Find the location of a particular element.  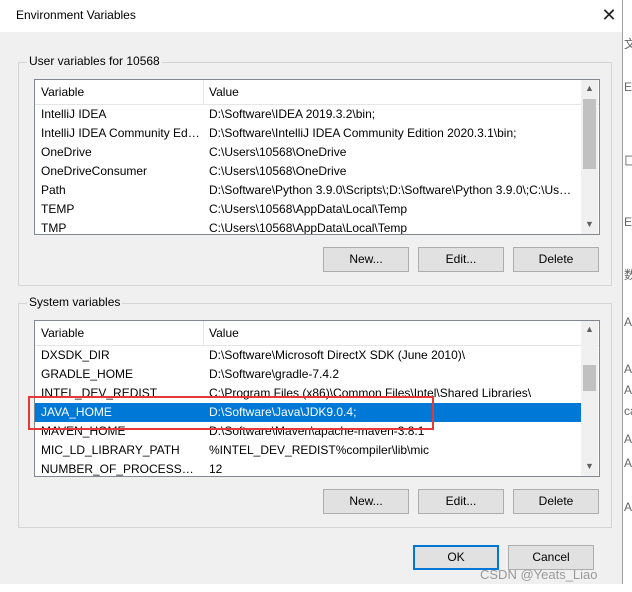

system-list-scrollbar: ▲ ▼ is located at coordinates (589, 398).